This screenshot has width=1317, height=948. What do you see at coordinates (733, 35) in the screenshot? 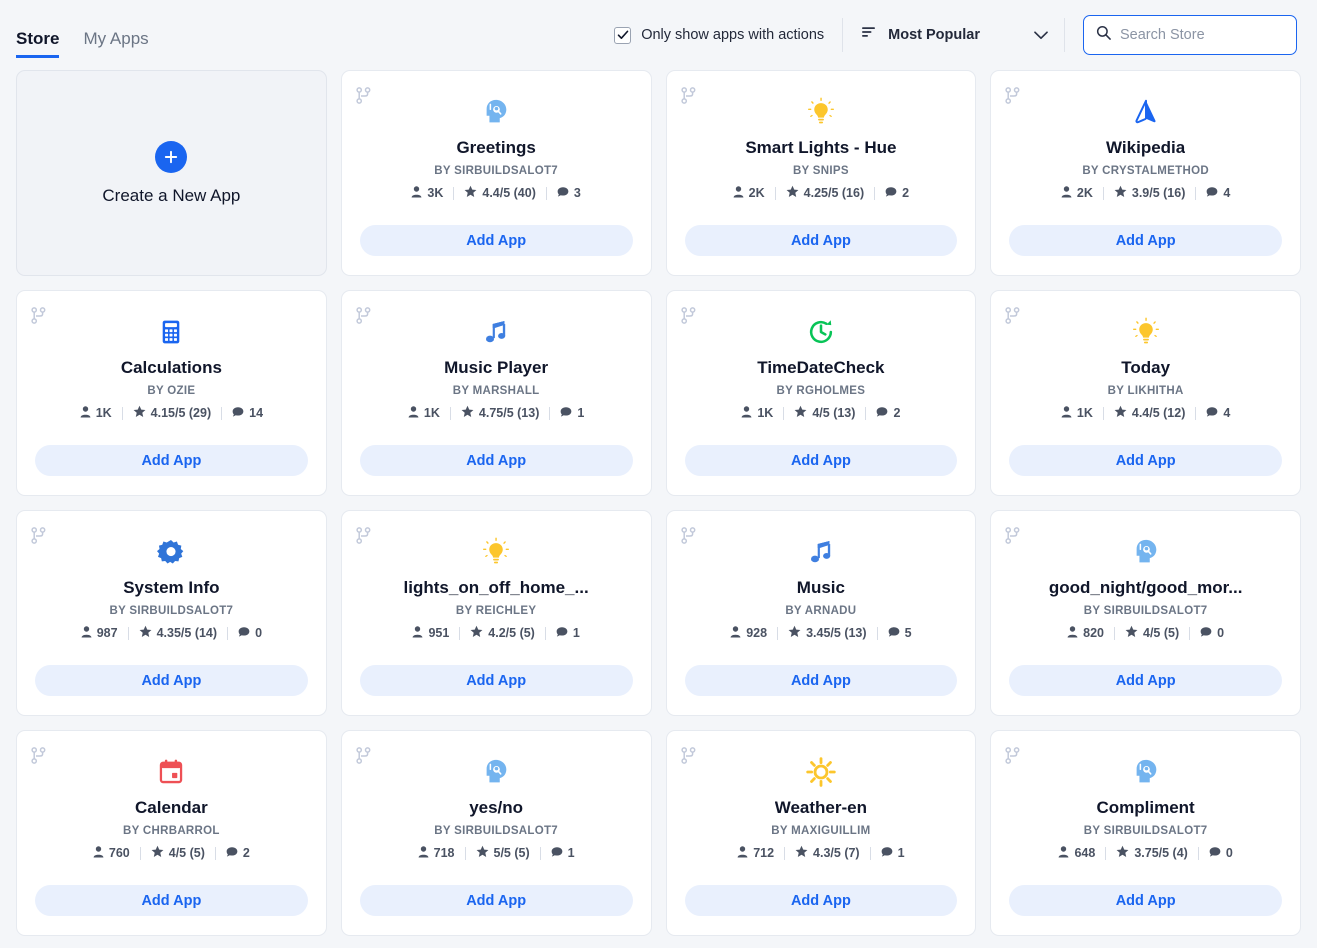
I see `filter-label: Only show apps with actions` at bounding box center [733, 35].